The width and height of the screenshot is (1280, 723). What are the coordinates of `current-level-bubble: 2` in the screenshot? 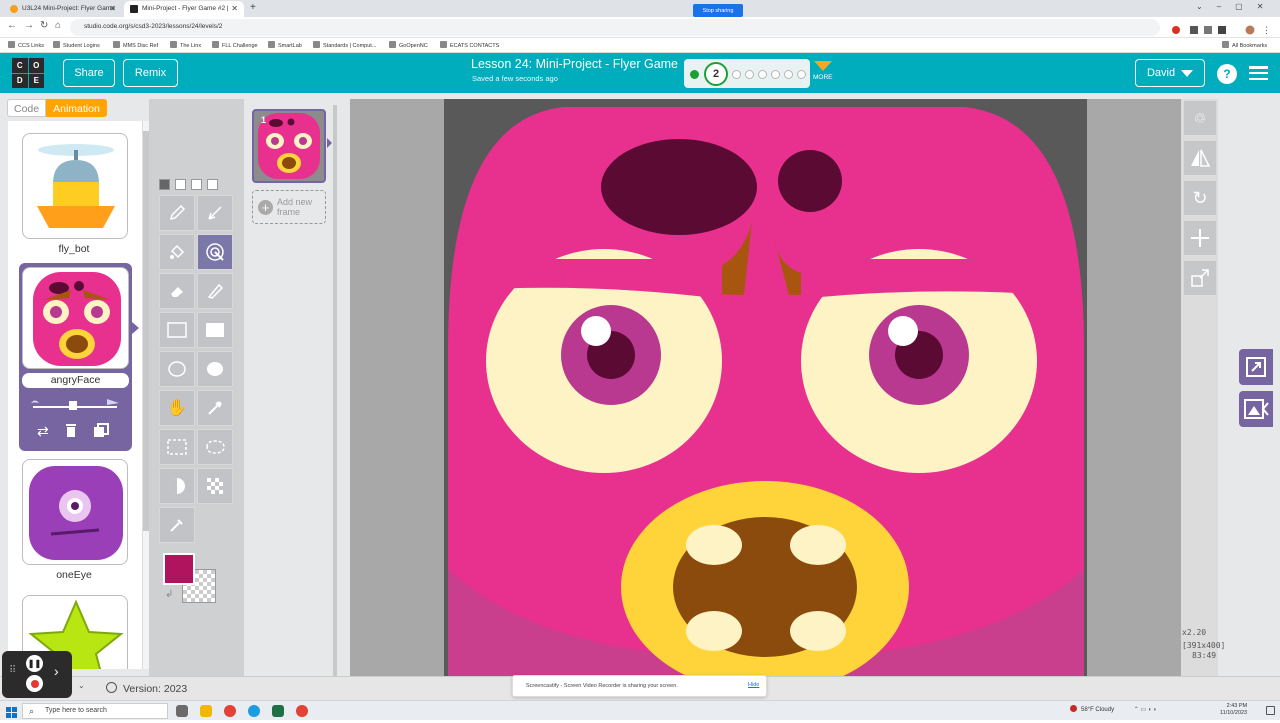 It's located at (716, 74).